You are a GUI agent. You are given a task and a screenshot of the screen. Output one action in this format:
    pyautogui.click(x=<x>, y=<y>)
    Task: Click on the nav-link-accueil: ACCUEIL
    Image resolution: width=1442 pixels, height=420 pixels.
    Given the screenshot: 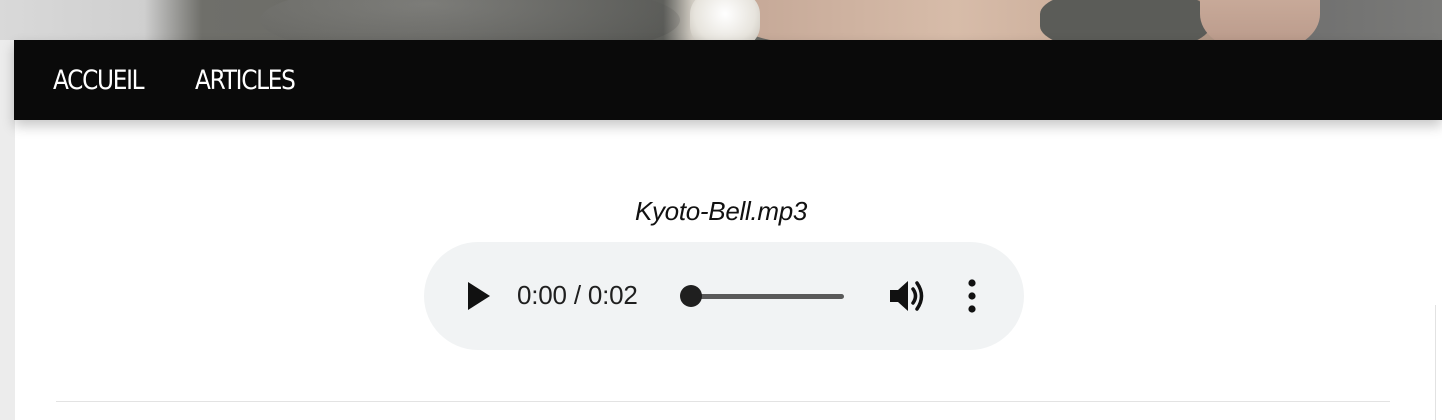 What is the action you would take?
    pyautogui.click(x=114, y=80)
    